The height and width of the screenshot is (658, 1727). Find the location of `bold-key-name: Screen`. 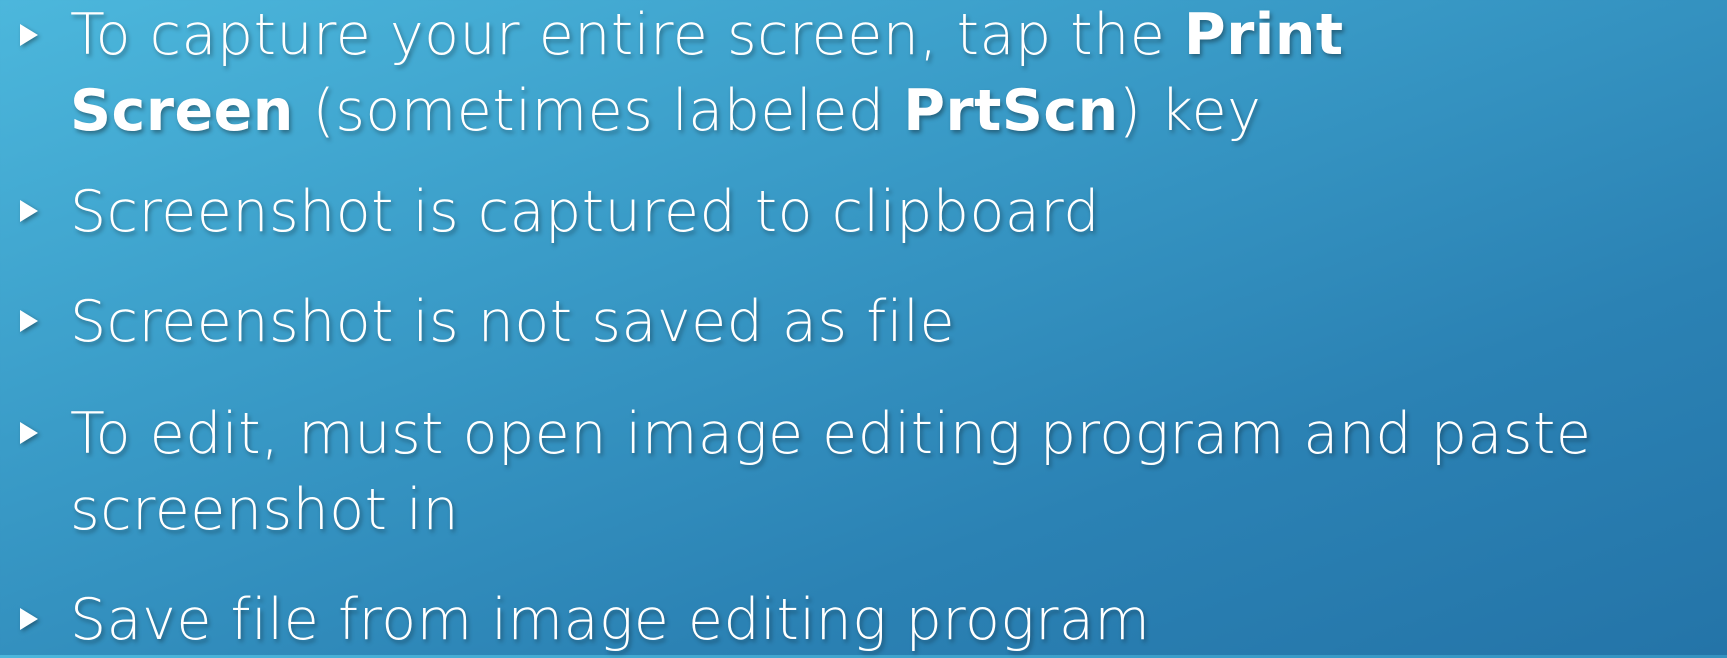

bold-key-name: Screen is located at coordinates (182, 111).